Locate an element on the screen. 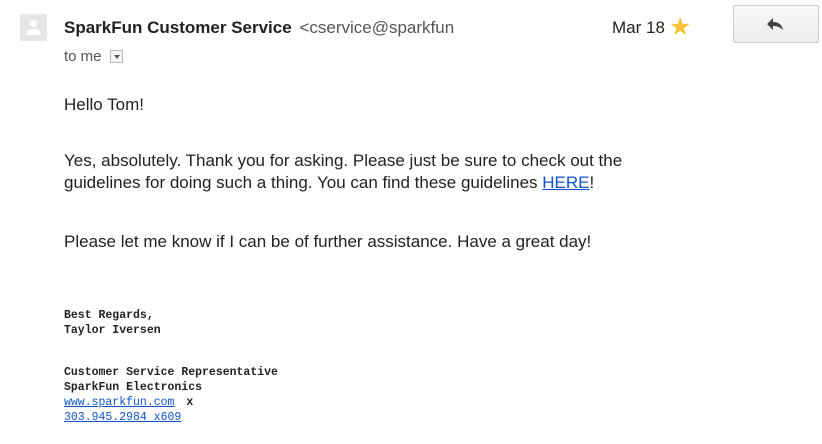 The height and width of the screenshot is (444, 822). signature-closing-block: Best Regards, Taylor Iversen is located at coordinates (112, 323).